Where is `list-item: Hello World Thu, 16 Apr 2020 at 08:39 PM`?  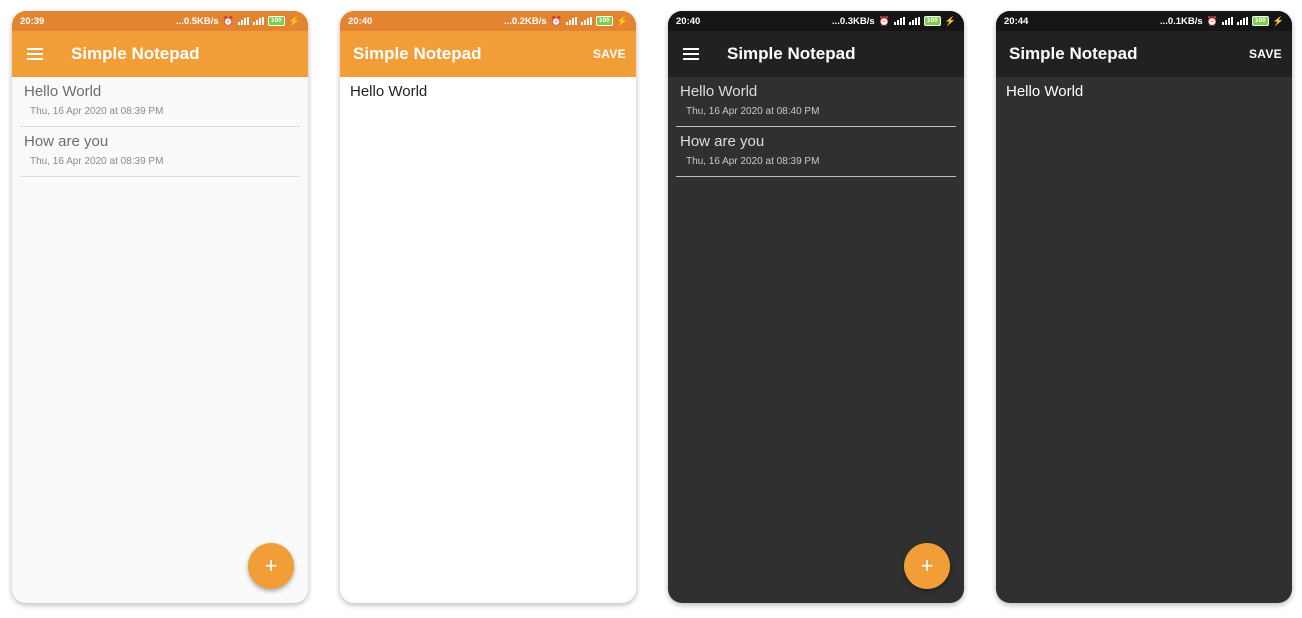 list-item: Hello World Thu, 16 Apr 2020 at 08:39 PM is located at coordinates (160, 102).